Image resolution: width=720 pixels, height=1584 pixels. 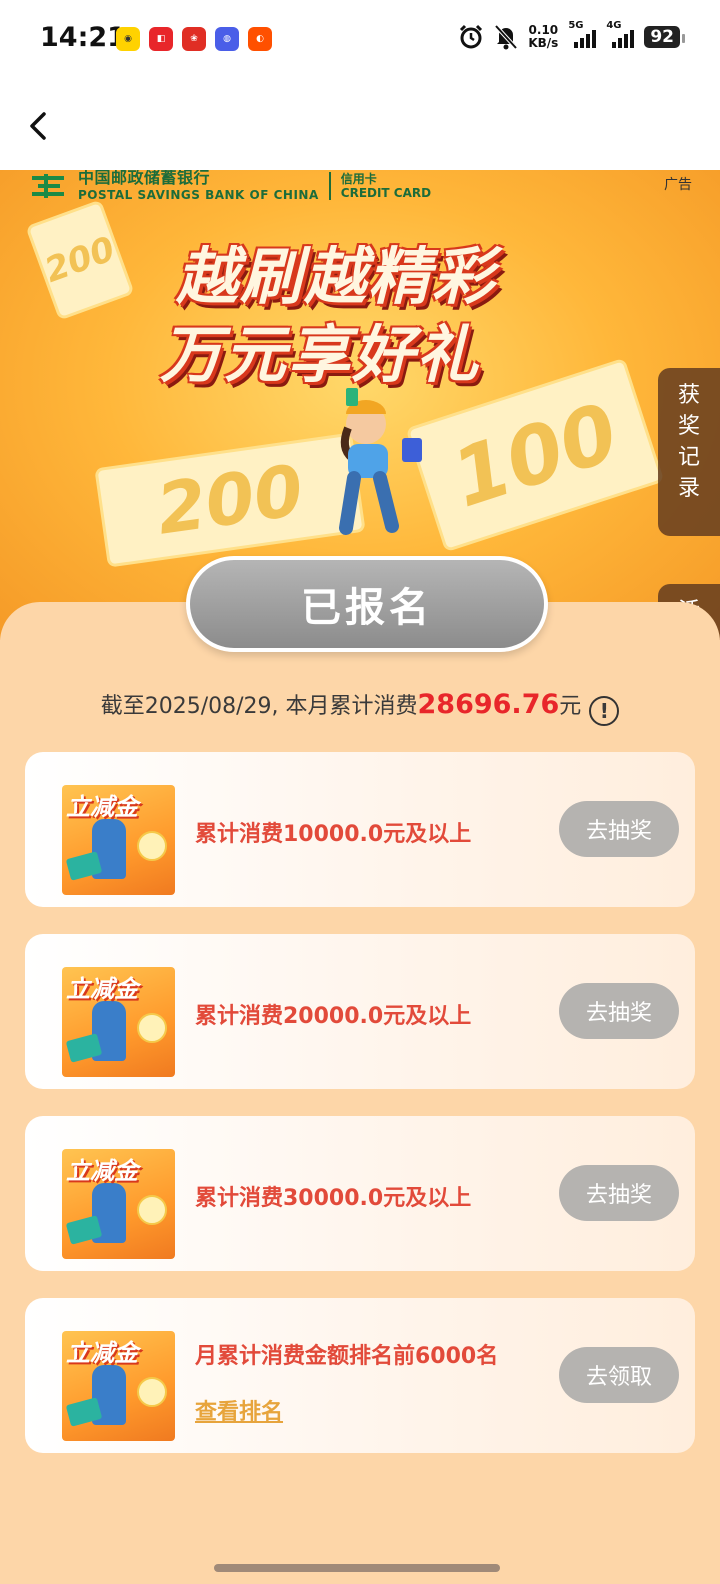 I want to click on signal-5g-icon: 5G, so click(x=582, y=34).